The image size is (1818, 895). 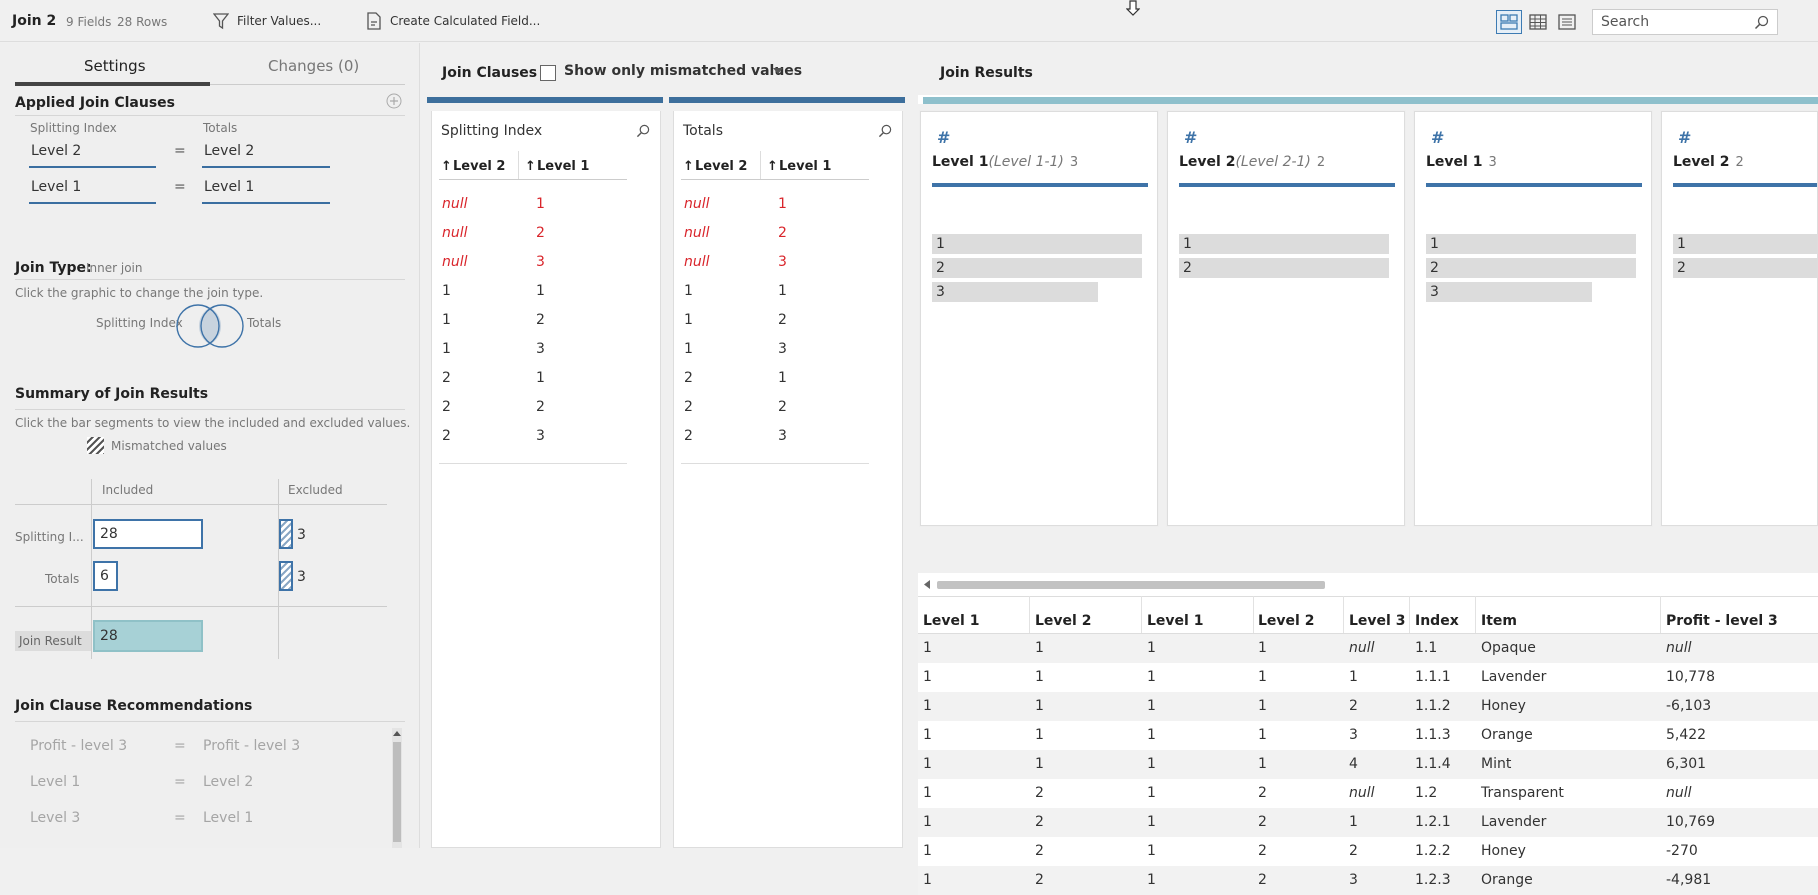 What do you see at coordinates (1503, 706) in the screenshot?
I see `table-cell: Honey` at bounding box center [1503, 706].